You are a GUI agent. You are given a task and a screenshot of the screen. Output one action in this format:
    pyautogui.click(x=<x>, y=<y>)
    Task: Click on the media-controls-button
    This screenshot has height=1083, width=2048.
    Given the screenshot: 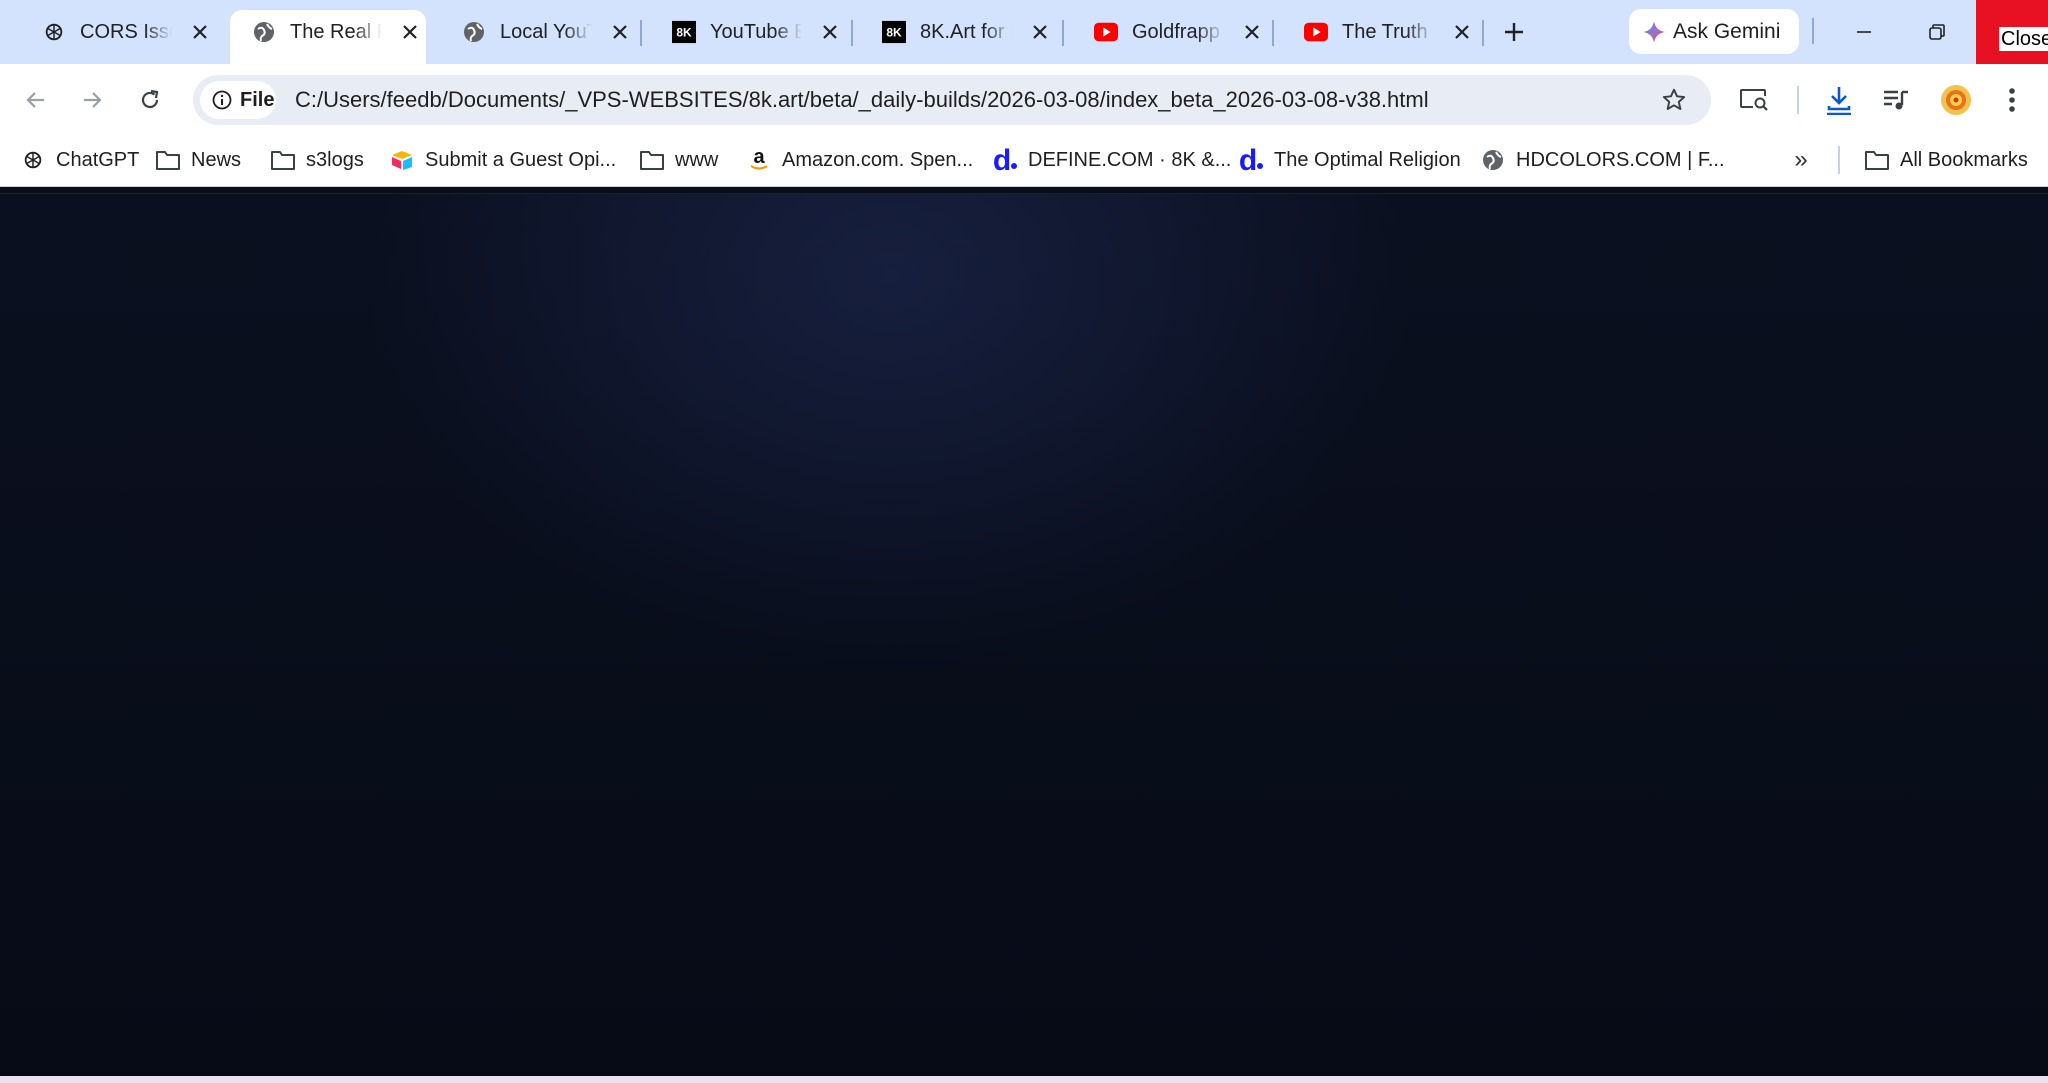 What is the action you would take?
    pyautogui.click(x=1896, y=100)
    